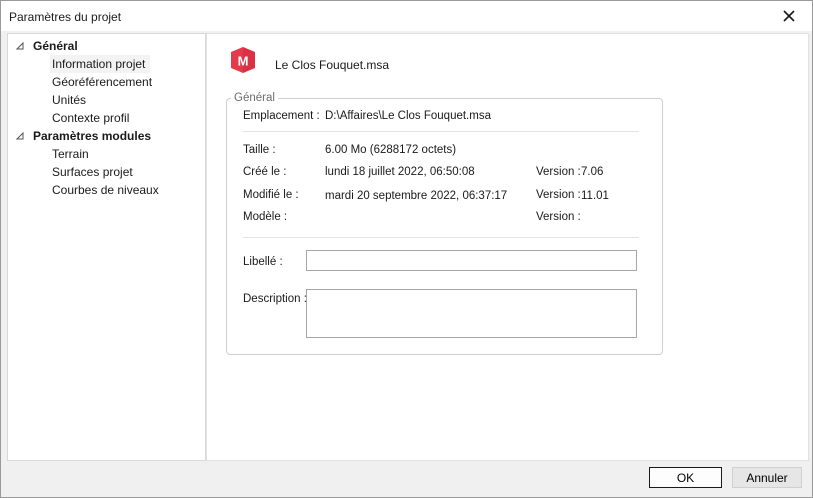  I want to click on logo-letter: M, so click(243, 61).